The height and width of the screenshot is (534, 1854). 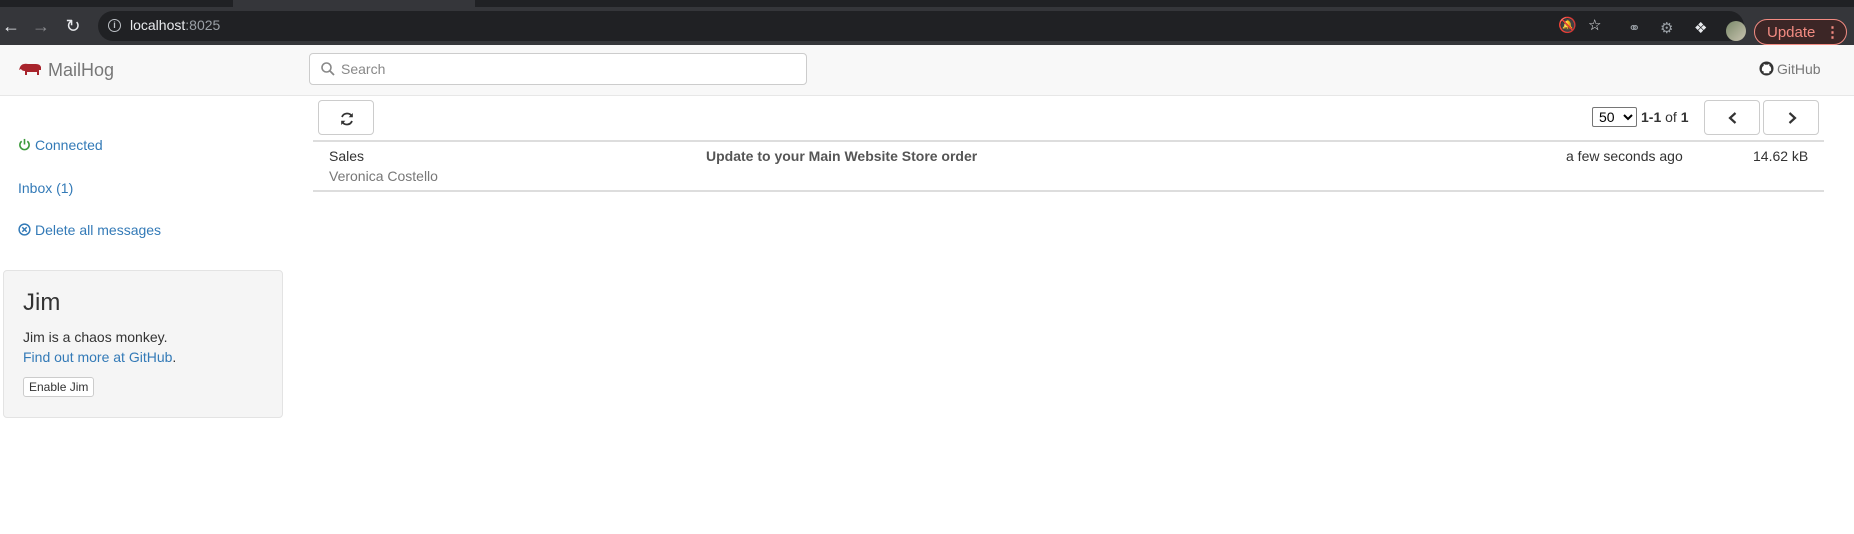 I want to click on address-bar: i localhost:8025 🔕 ☆, so click(x=921, y=26).